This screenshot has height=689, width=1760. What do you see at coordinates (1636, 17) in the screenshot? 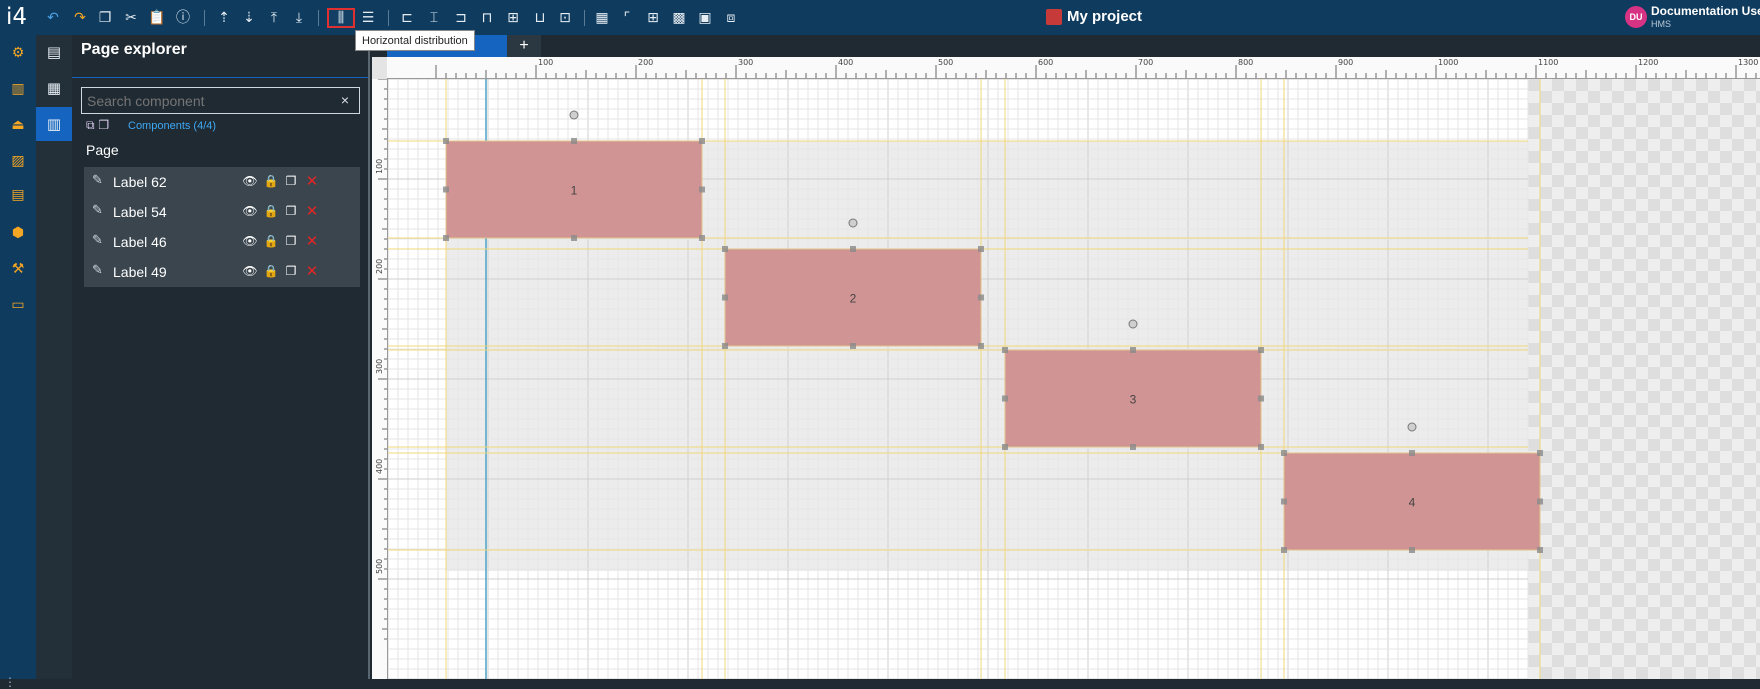
I see `avatar: DU` at bounding box center [1636, 17].